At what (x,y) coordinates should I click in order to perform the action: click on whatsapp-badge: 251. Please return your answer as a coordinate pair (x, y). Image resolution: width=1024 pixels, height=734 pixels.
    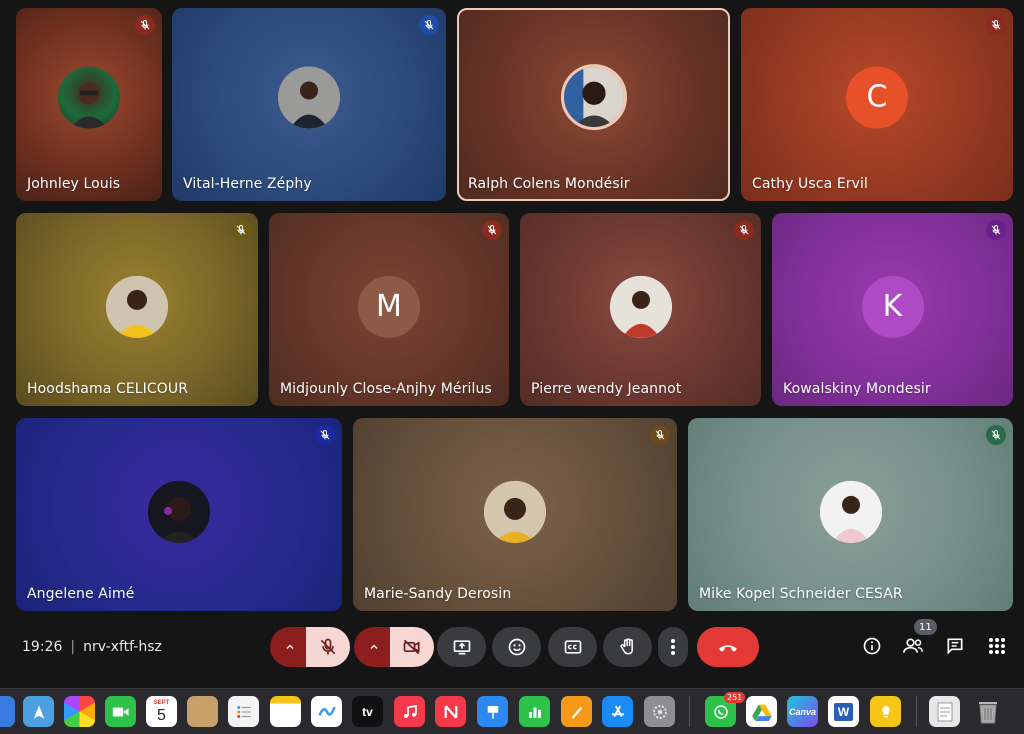
    Looking at the image, I should click on (735, 697).